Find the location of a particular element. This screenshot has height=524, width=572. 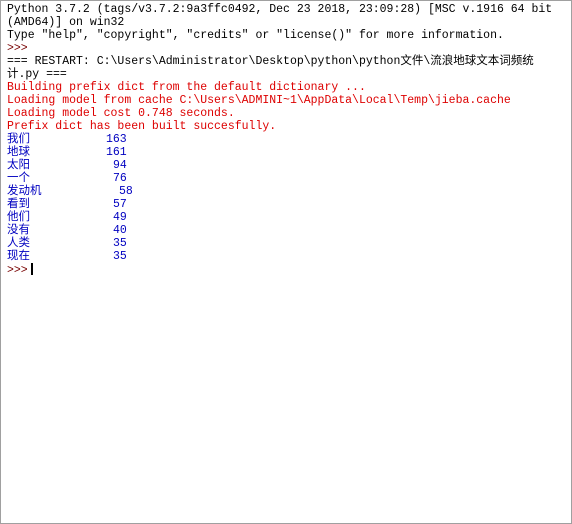

word-count-row: 没有 40 is located at coordinates (77, 230).